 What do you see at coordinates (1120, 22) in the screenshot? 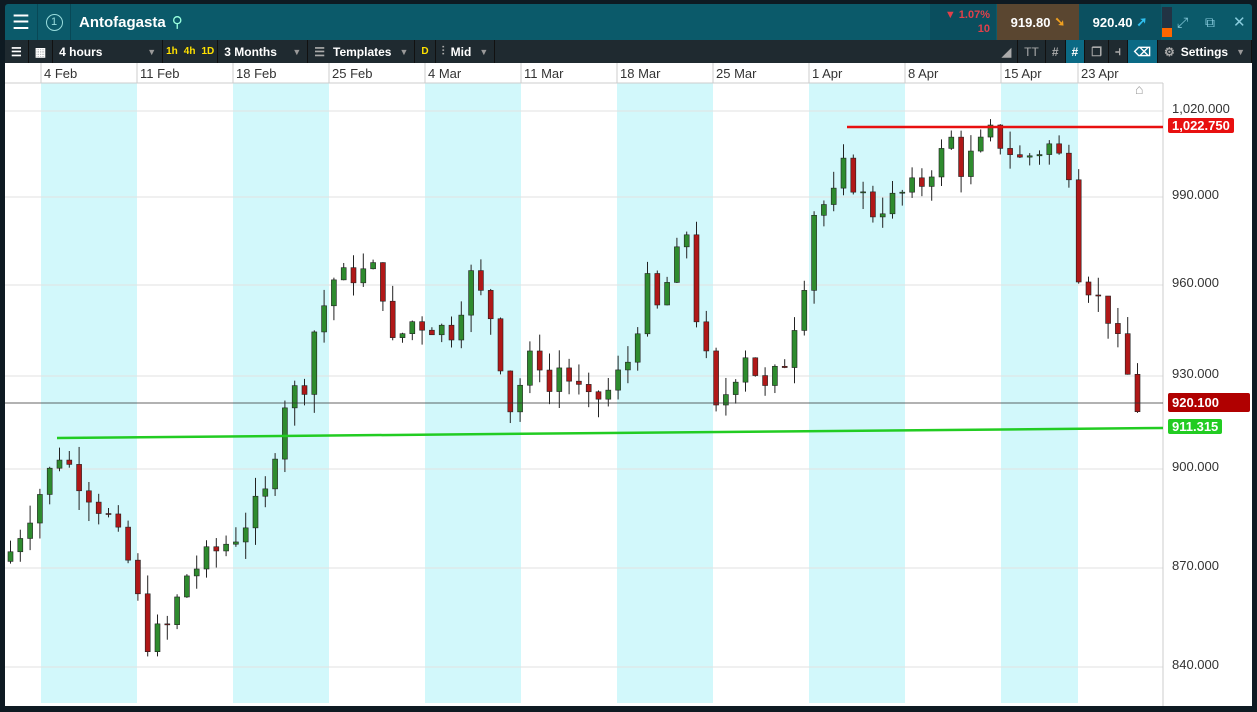
I see `buy-button: 920.40 ➚` at bounding box center [1120, 22].